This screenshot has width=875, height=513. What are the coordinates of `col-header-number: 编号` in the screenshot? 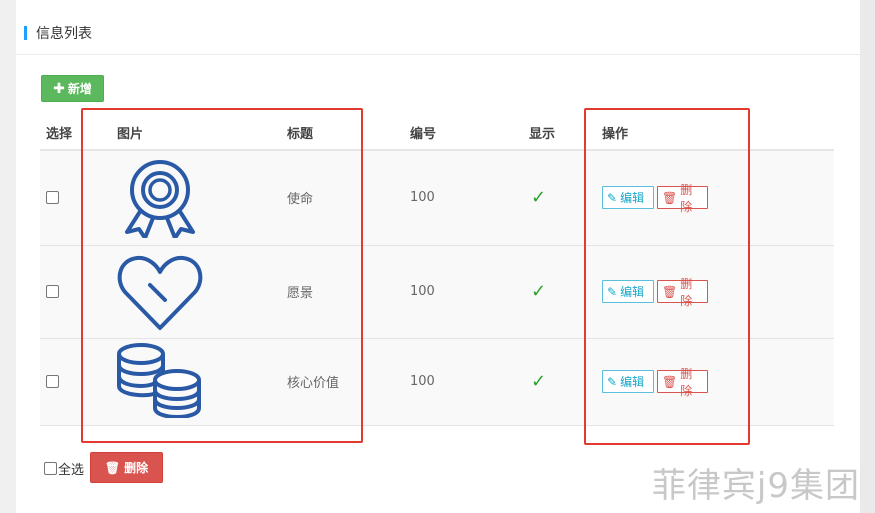 It's located at (469, 133).